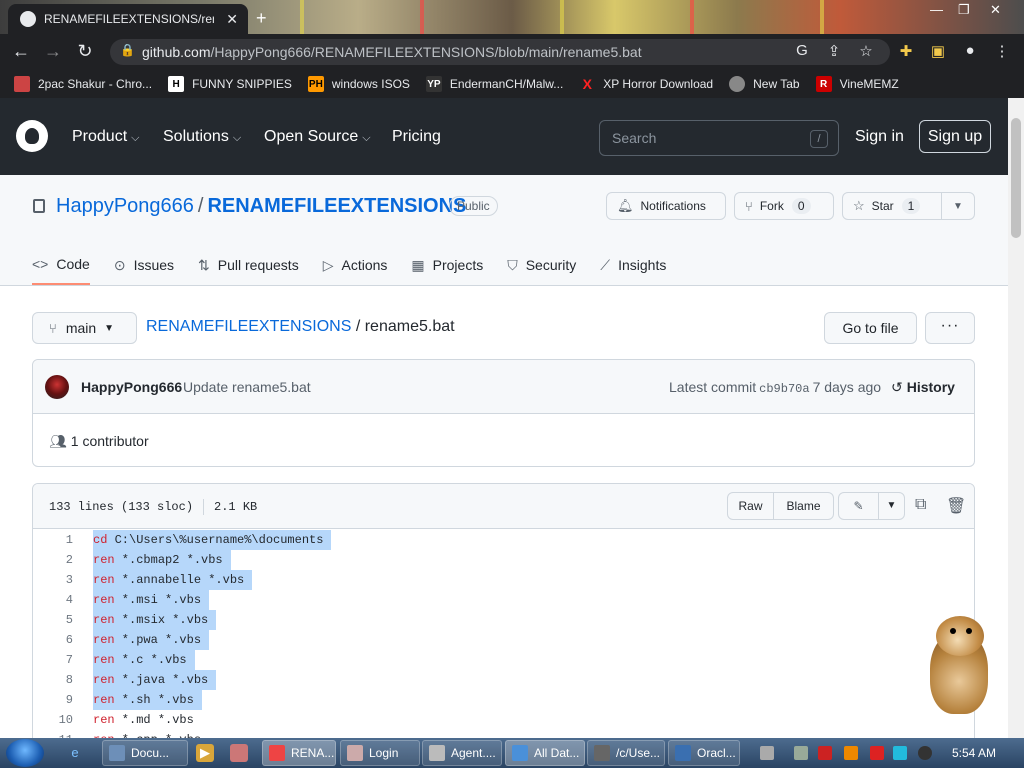  I want to click on close-tab-icon: ✕, so click(232, 19).